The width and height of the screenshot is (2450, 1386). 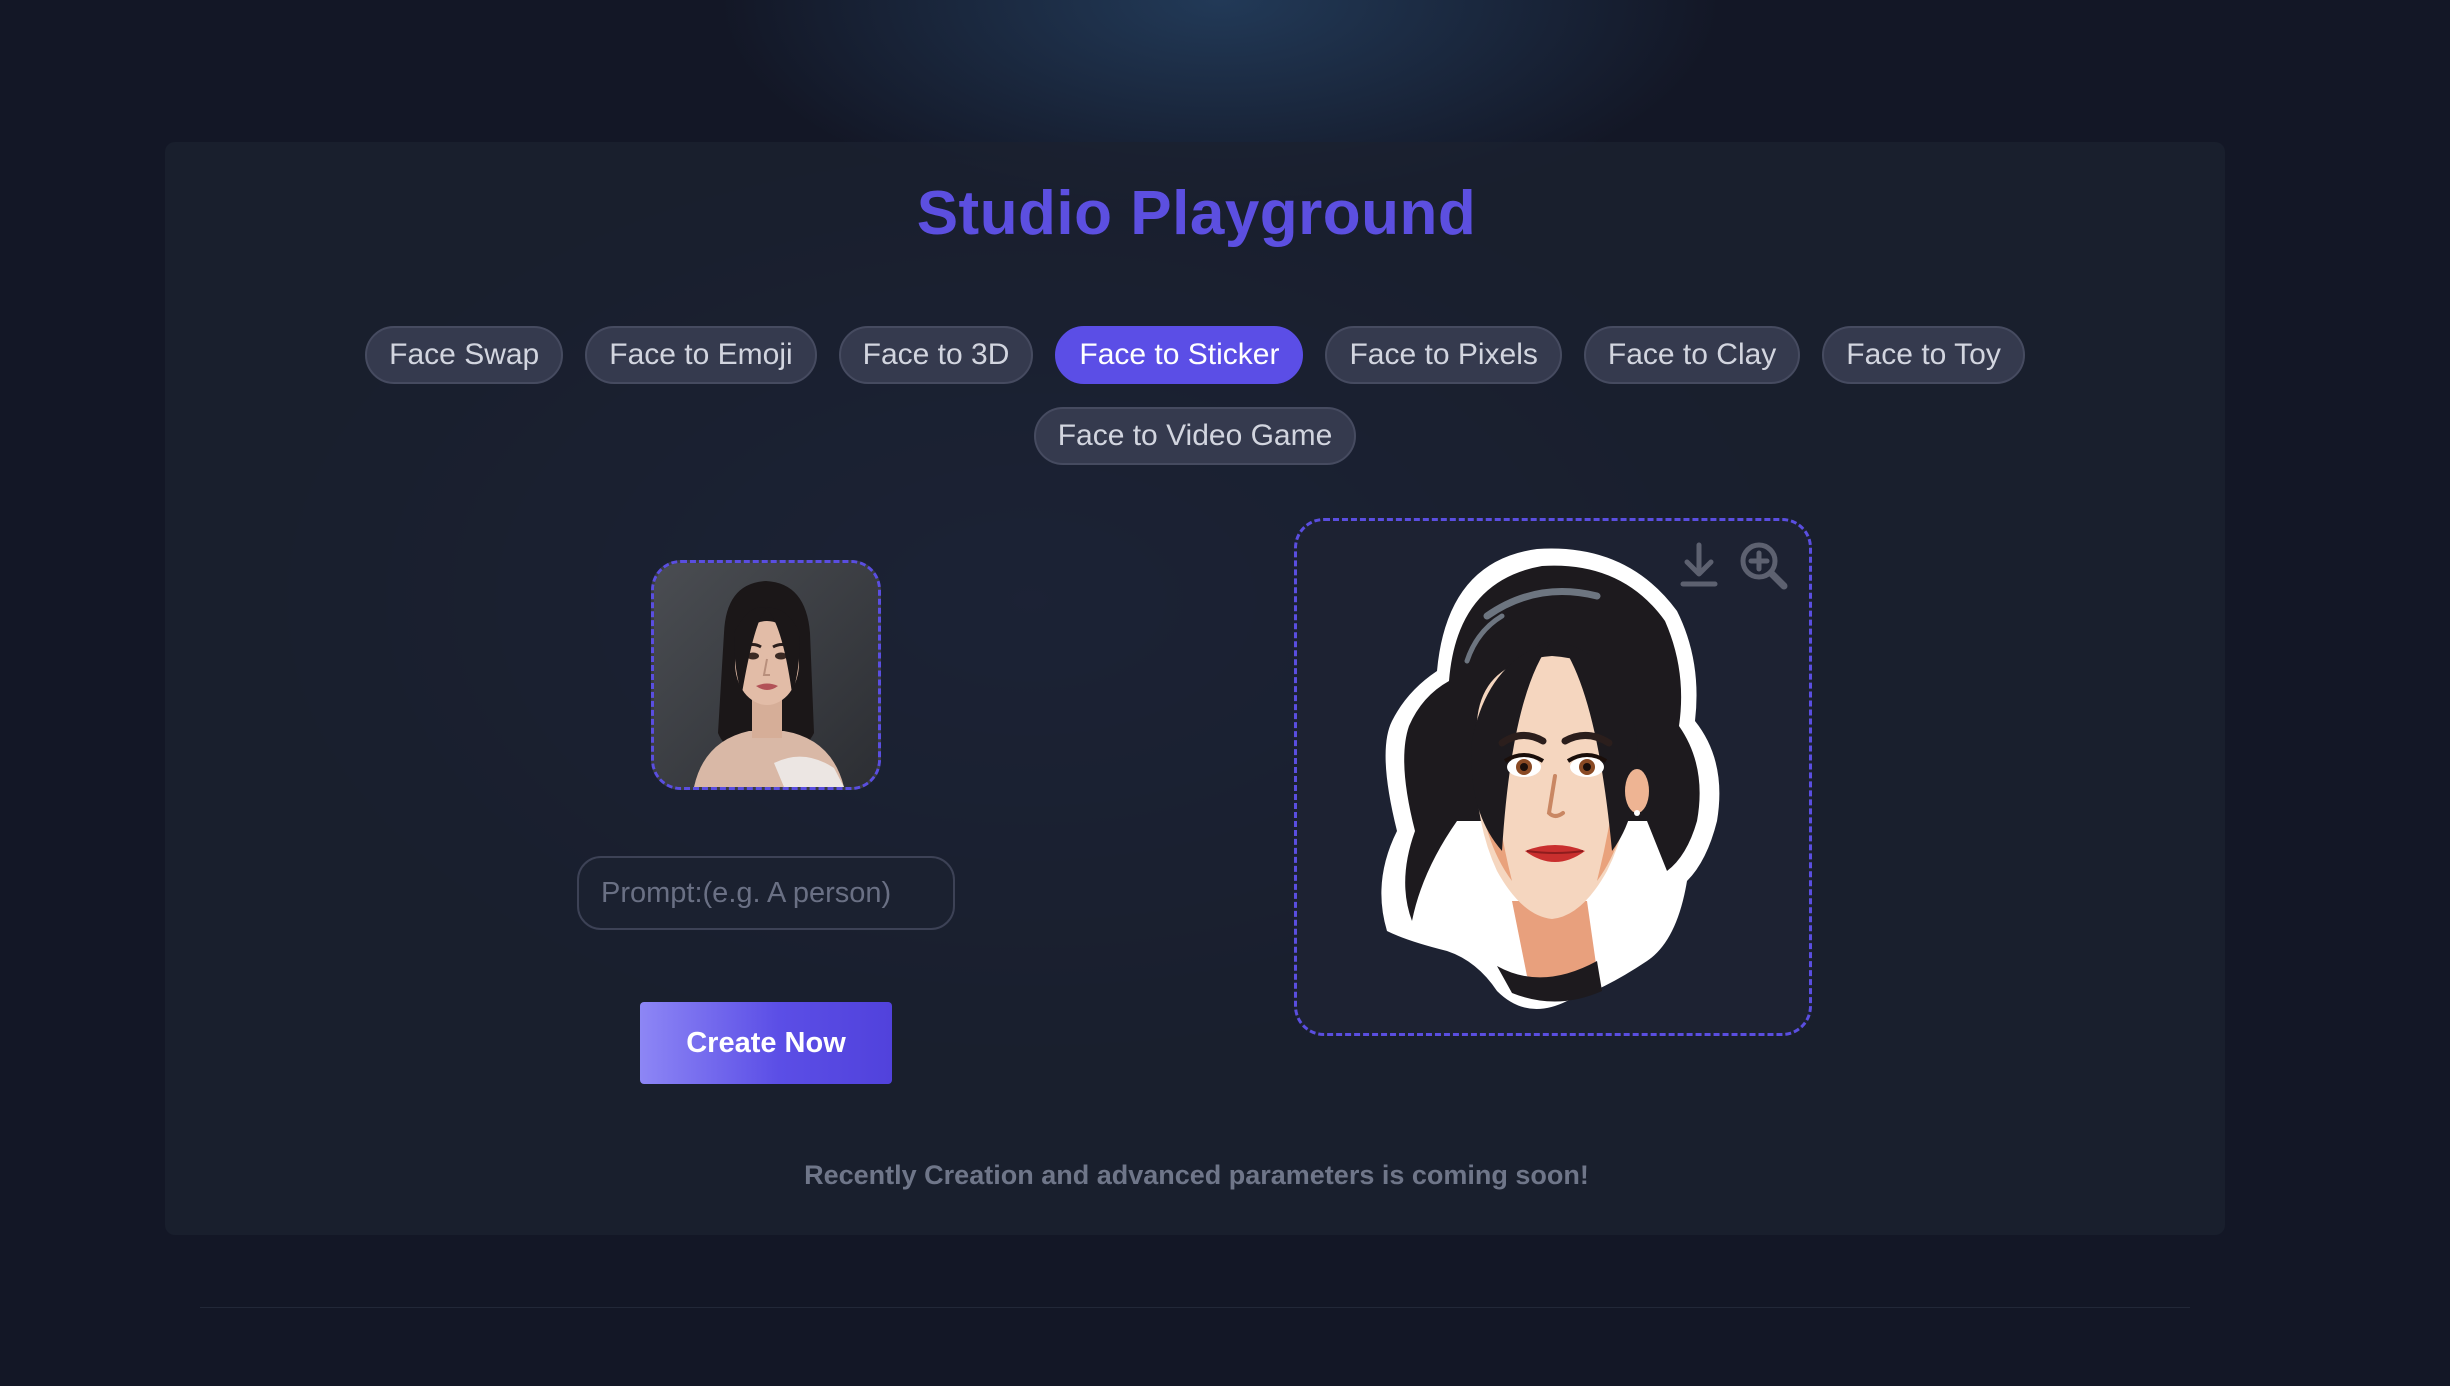 What do you see at coordinates (1195, 1307) in the screenshot?
I see `footer-divider` at bounding box center [1195, 1307].